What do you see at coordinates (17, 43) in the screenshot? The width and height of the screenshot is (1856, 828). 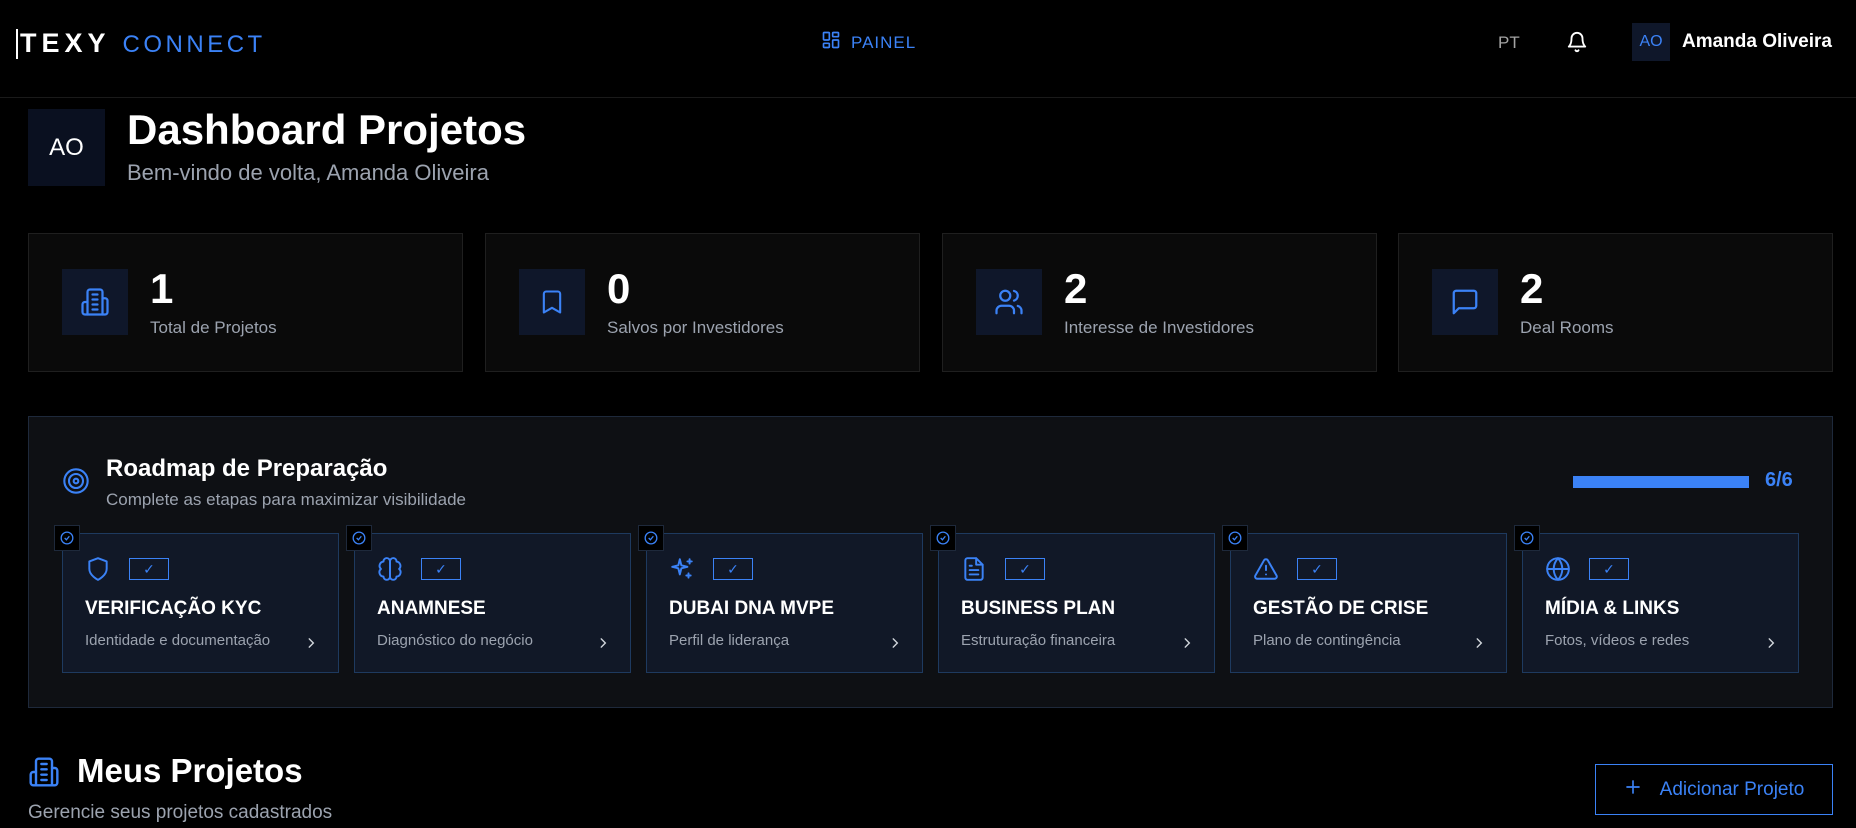 I see `text-cursor` at bounding box center [17, 43].